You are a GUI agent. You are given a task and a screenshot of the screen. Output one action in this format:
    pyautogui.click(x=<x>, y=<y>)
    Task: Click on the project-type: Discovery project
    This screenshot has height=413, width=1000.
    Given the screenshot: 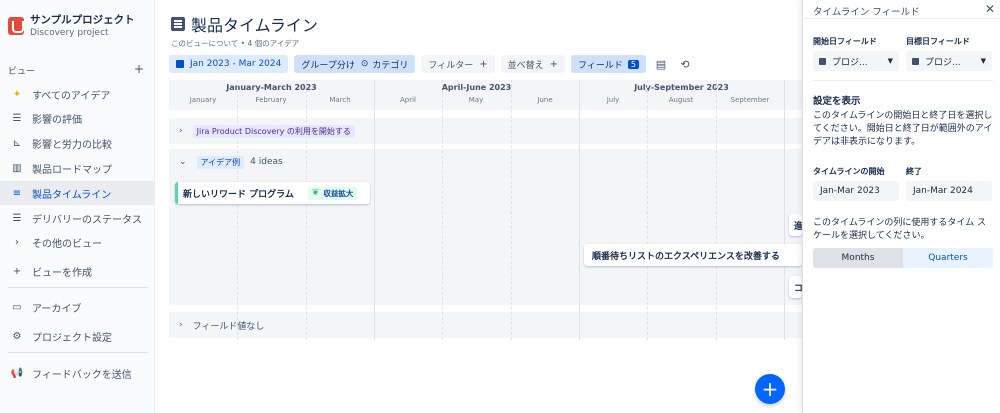 What is the action you would take?
    pyautogui.click(x=69, y=33)
    